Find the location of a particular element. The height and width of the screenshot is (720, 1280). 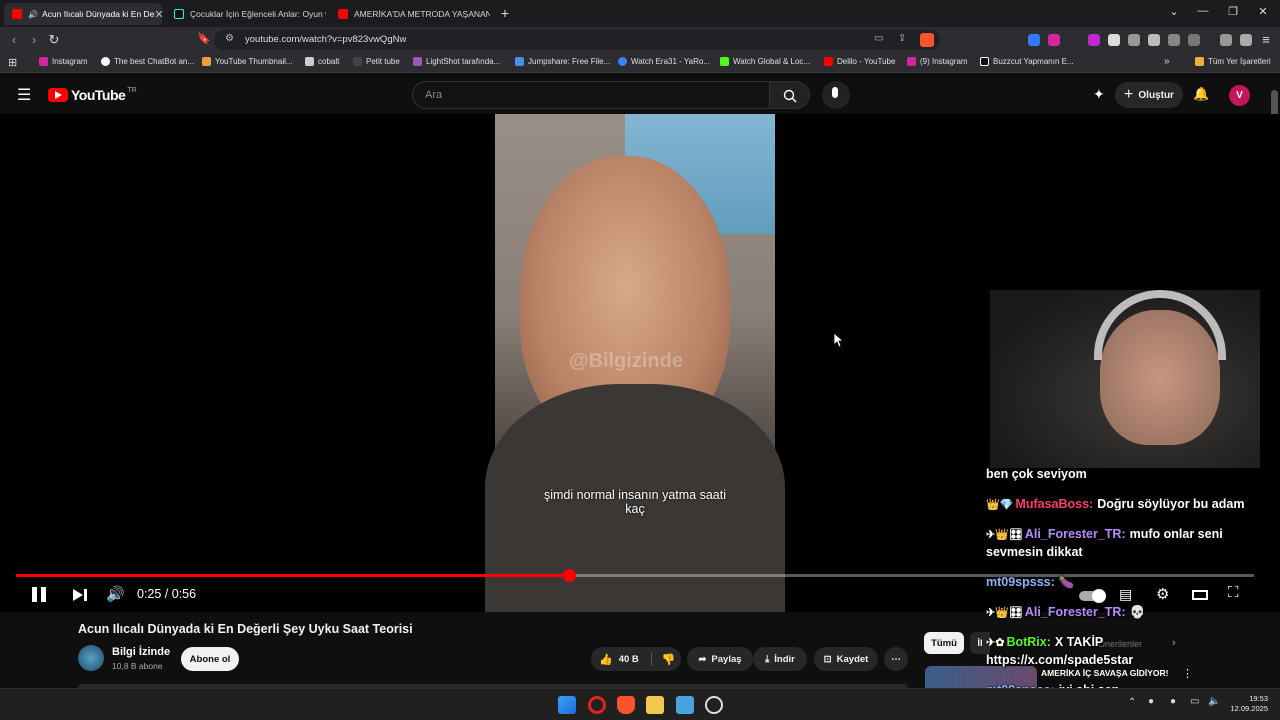

channel-name: Bilgi İzinde is located at coordinates (141, 652).